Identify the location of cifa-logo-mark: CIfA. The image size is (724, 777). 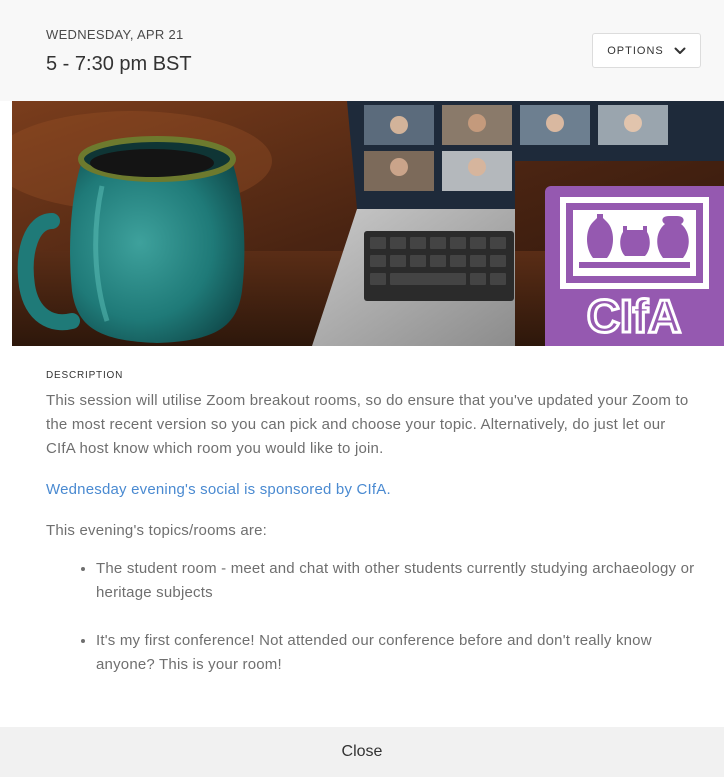
(634, 270).